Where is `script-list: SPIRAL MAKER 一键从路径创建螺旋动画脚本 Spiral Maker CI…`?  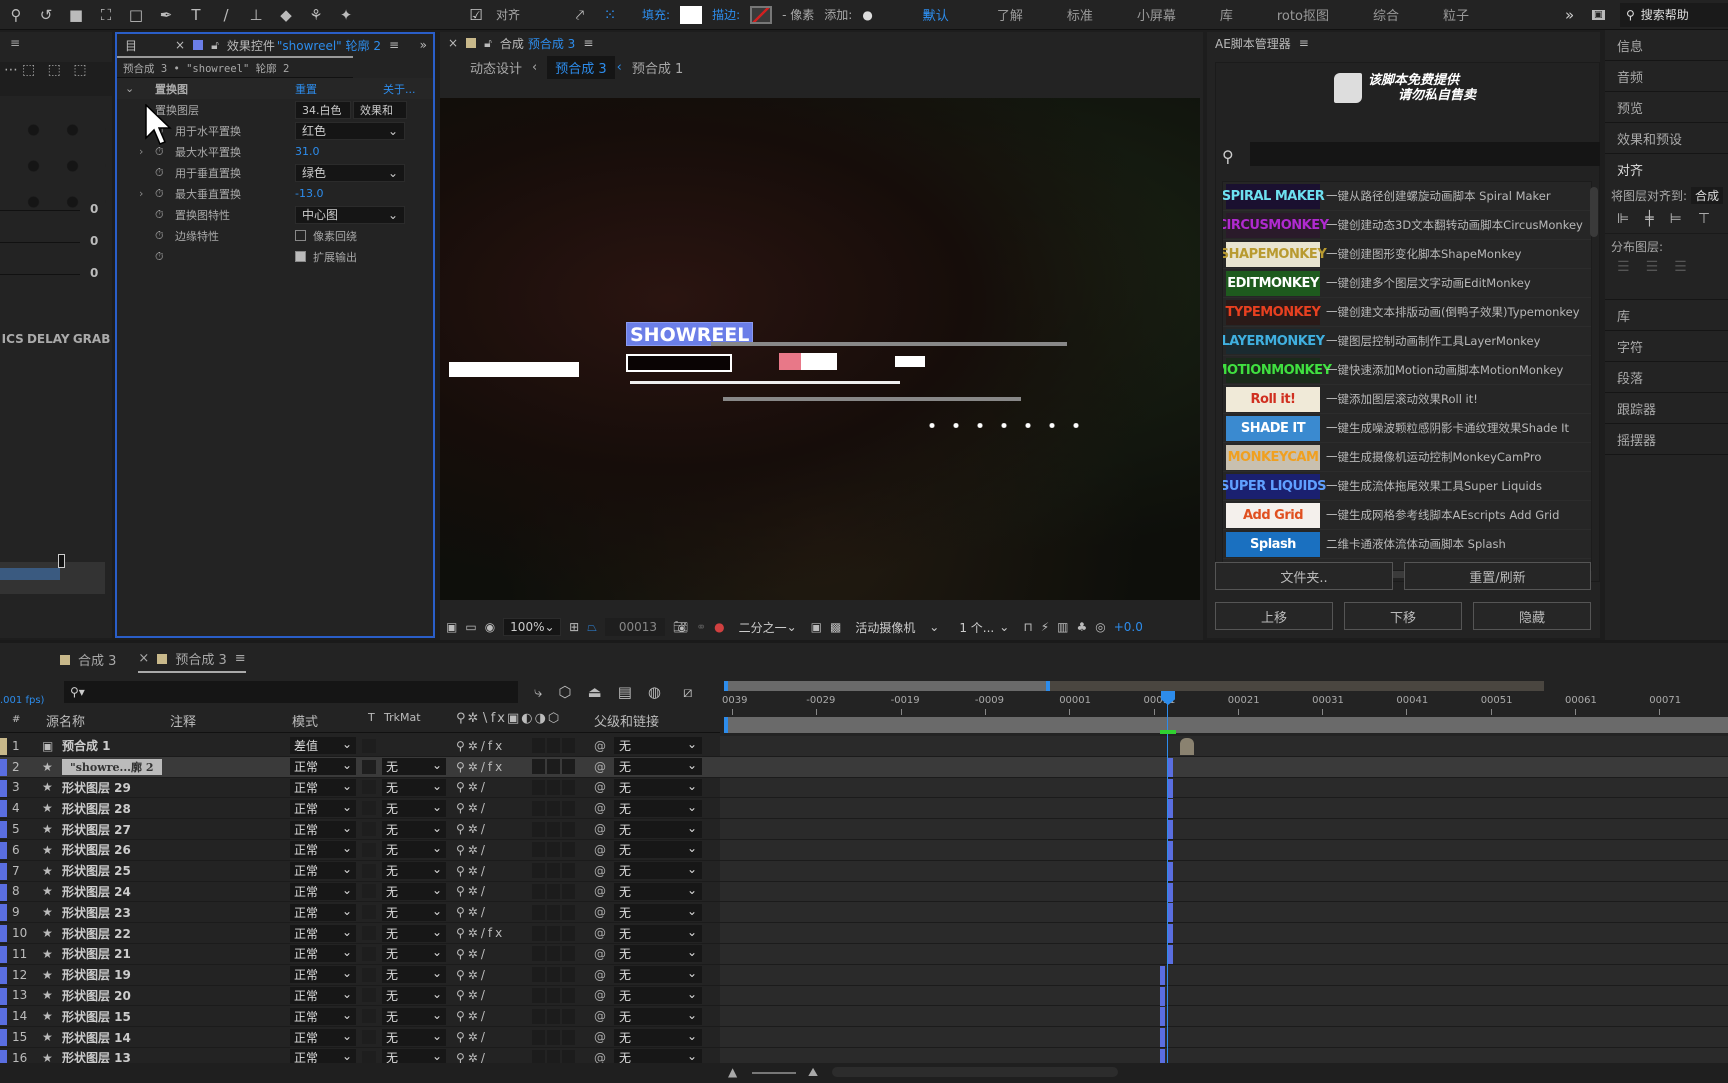 script-list: SPIRAL MAKER 一键从路径创建螺旋动画脚本 Spiral Maker CI… is located at coordinates (1407, 376).